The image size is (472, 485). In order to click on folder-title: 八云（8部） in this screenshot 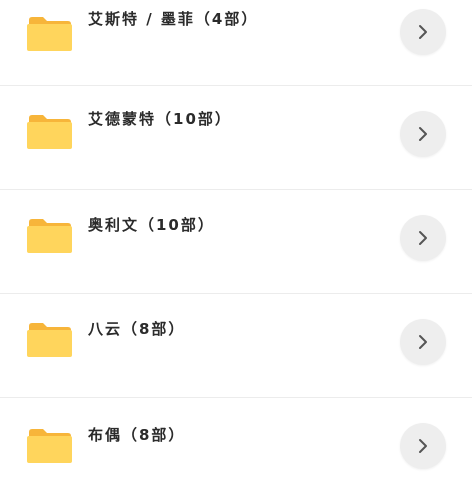, I will do `click(137, 329)`.